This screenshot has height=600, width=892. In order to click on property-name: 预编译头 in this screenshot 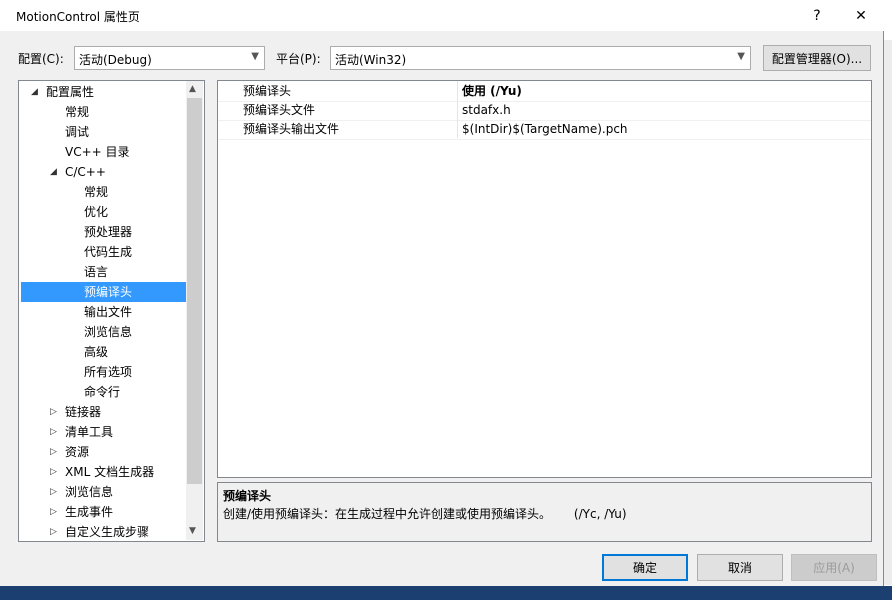, I will do `click(267, 91)`.